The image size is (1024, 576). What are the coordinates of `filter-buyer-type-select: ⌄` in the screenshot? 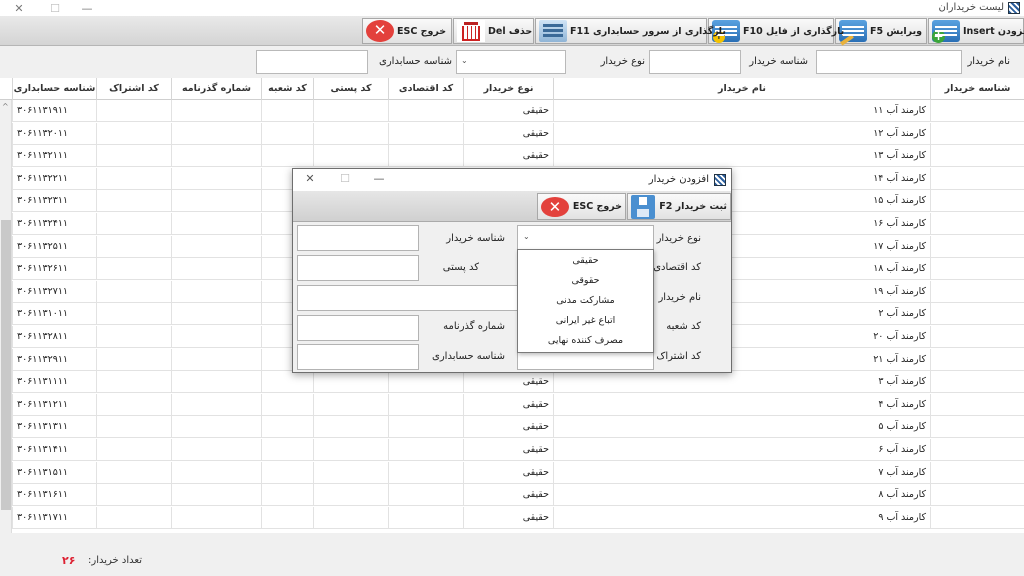 It's located at (511, 62).